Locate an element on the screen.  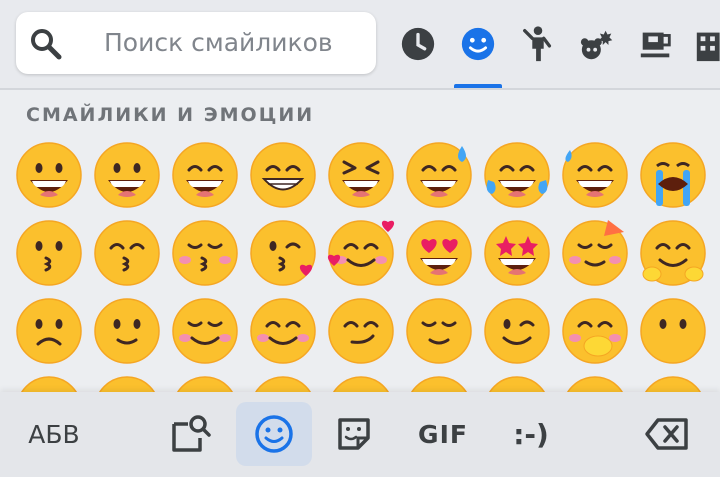
tab-smileys is located at coordinates (478, 44).